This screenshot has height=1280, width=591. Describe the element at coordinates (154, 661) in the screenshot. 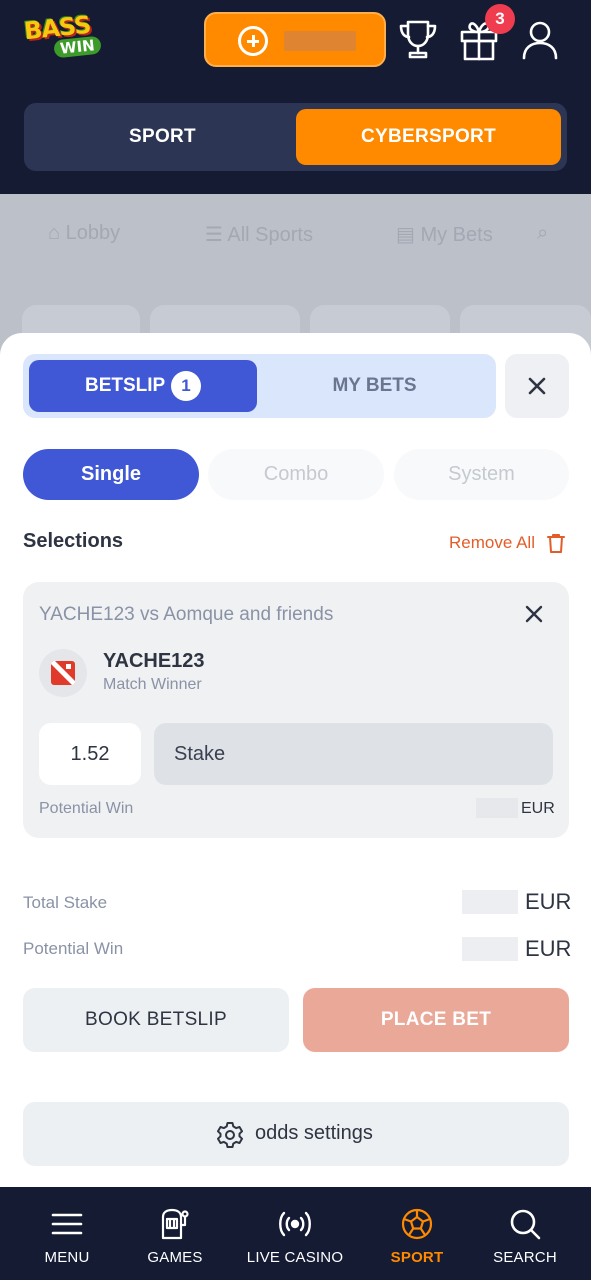

I see `selection-pick: YACHE123` at that location.